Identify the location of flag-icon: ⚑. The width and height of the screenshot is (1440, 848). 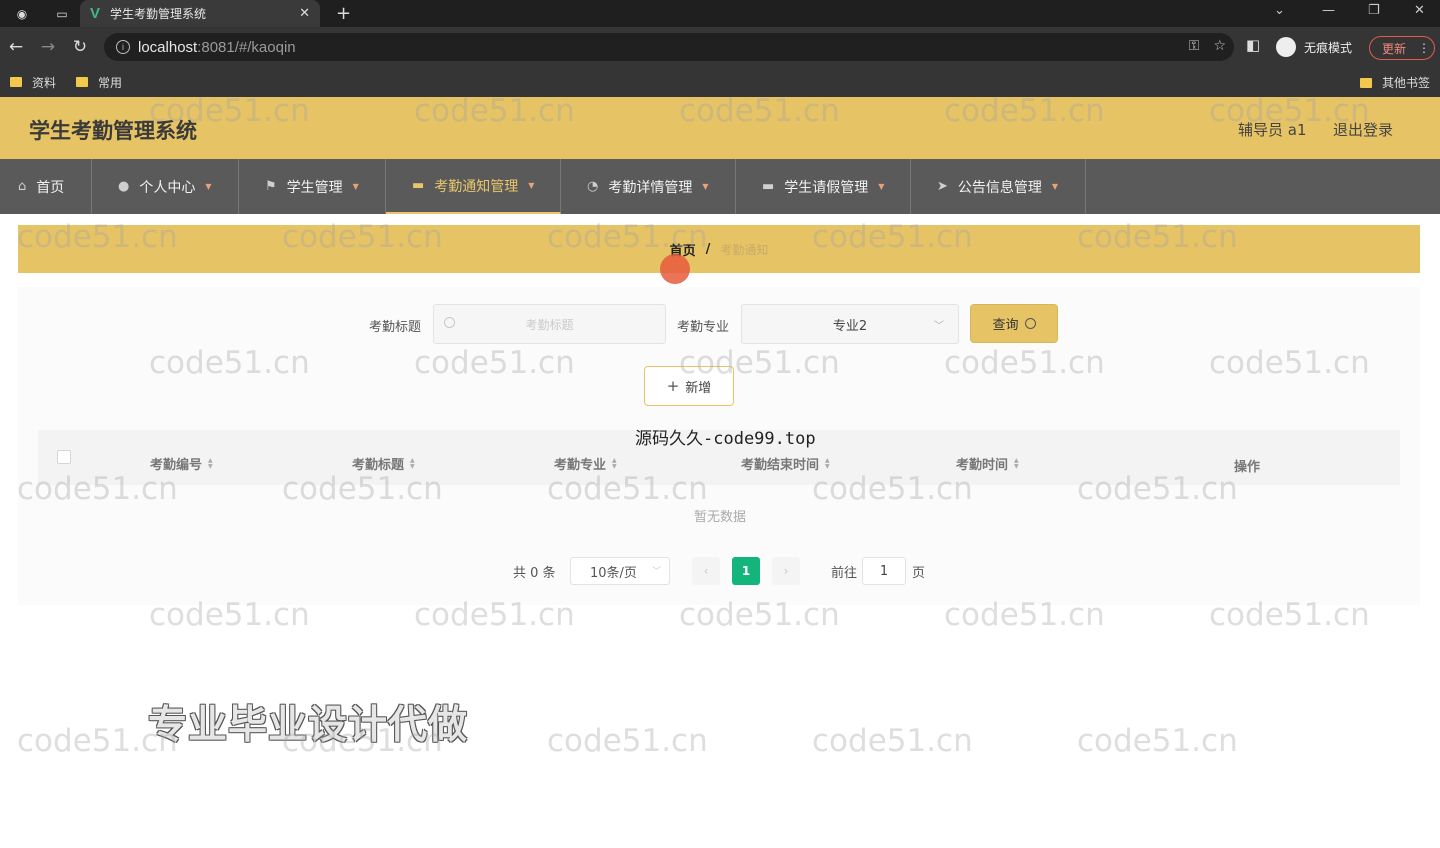
(271, 186).